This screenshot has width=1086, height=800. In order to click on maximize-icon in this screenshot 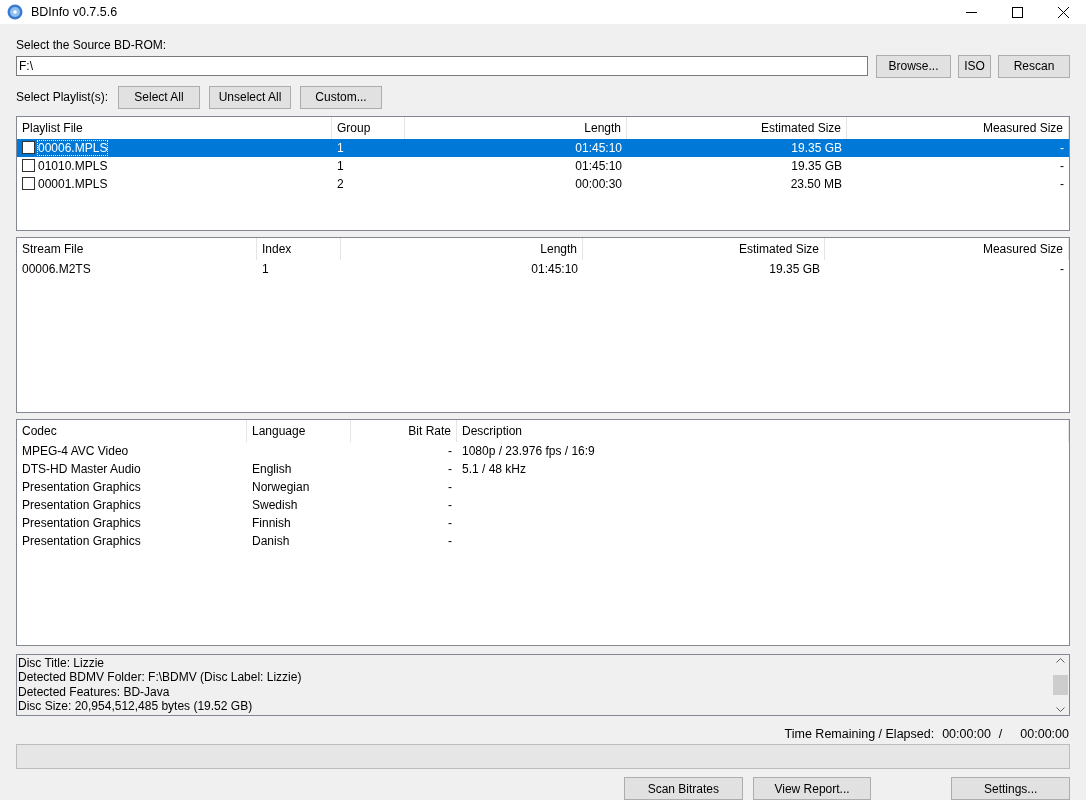, I will do `click(1017, 12)`.